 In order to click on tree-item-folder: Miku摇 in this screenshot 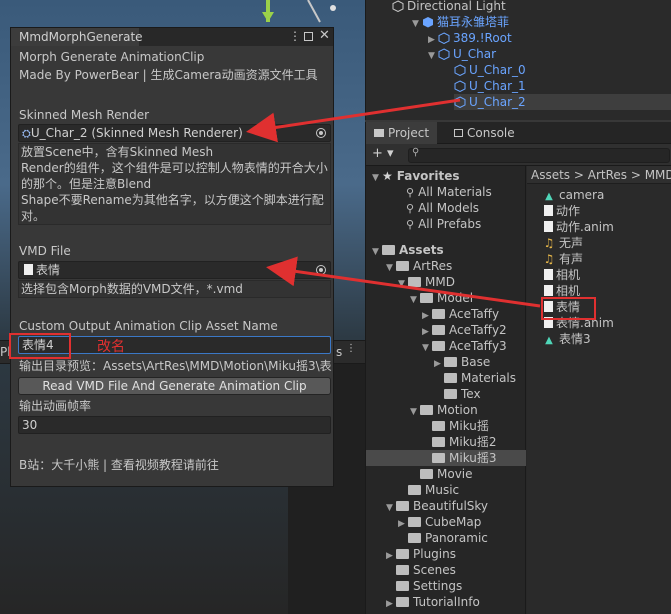, I will do `click(455, 426)`.